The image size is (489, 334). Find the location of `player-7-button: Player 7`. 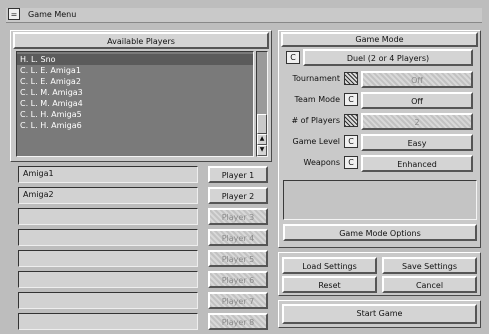

player-7-button: Player 7 is located at coordinates (238, 300).